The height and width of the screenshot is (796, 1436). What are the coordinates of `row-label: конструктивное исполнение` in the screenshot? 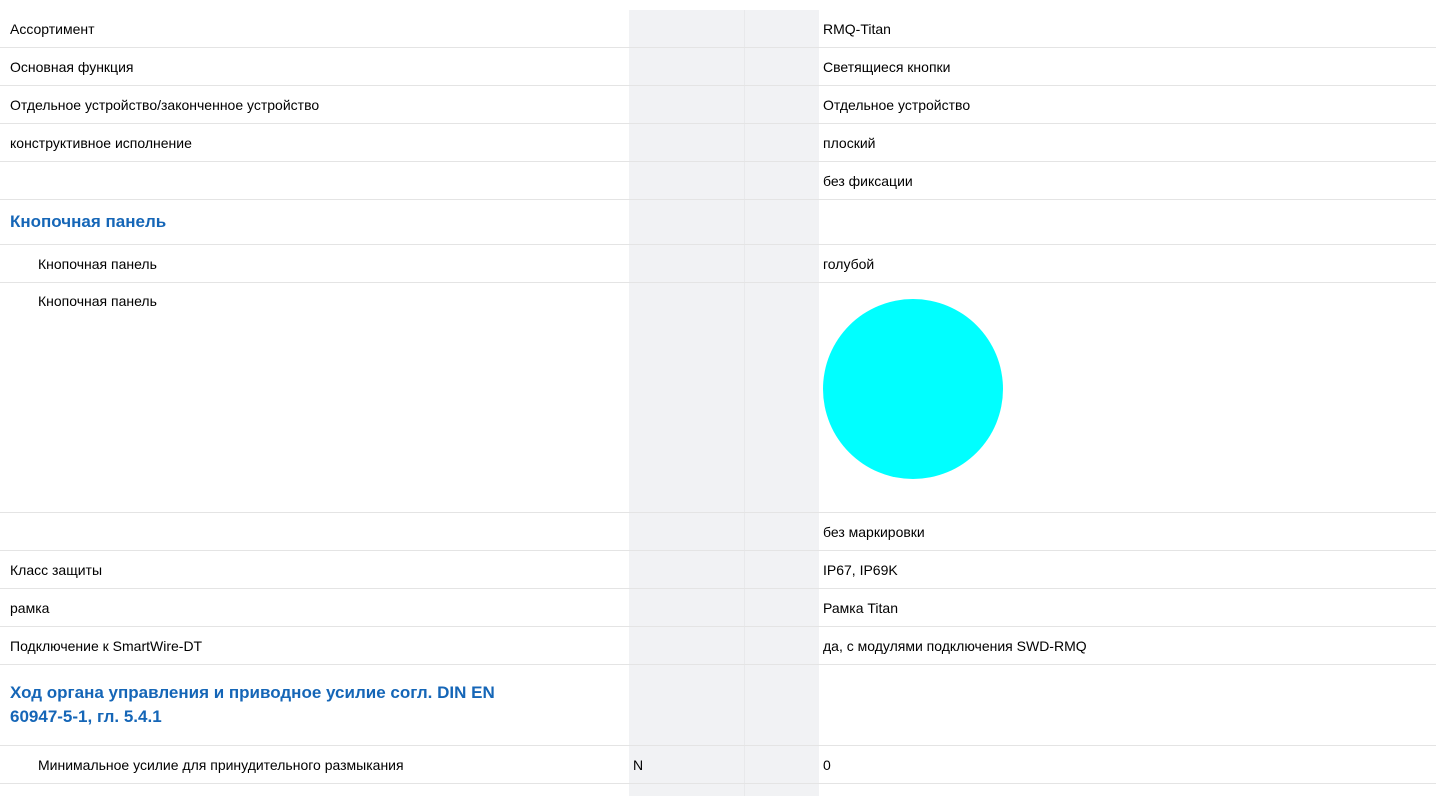 It's located at (314, 142).